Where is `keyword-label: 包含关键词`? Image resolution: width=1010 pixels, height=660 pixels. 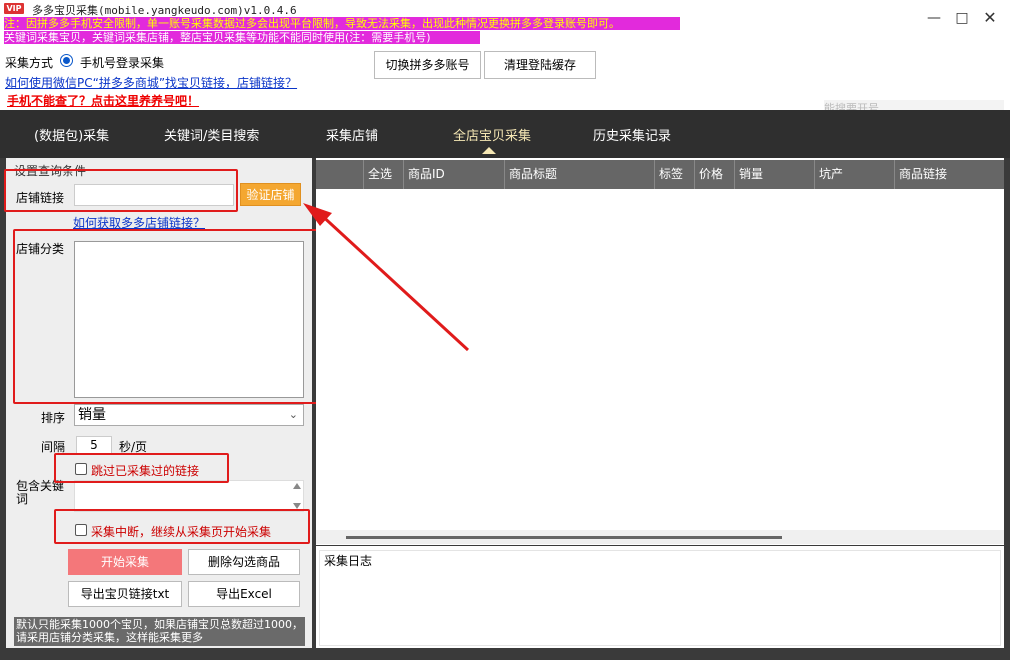 keyword-label: 包含关键词 is located at coordinates (40, 492).